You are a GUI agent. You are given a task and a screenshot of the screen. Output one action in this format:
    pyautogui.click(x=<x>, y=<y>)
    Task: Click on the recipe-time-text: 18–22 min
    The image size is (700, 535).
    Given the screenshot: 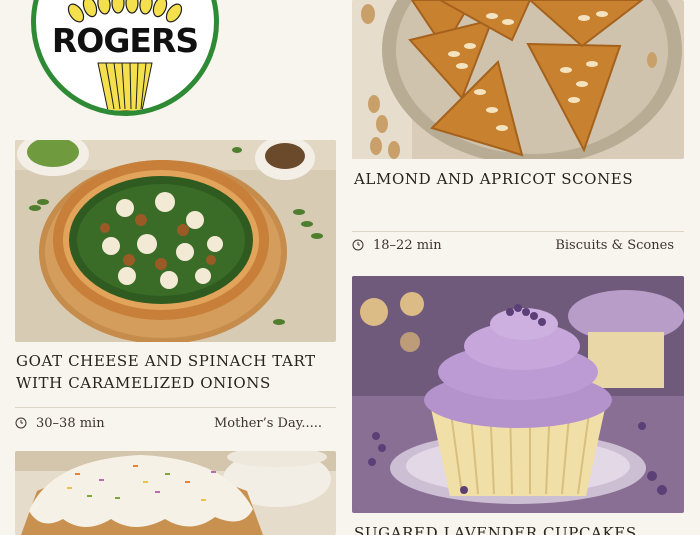 What is the action you would take?
    pyautogui.click(x=407, y=245)
    